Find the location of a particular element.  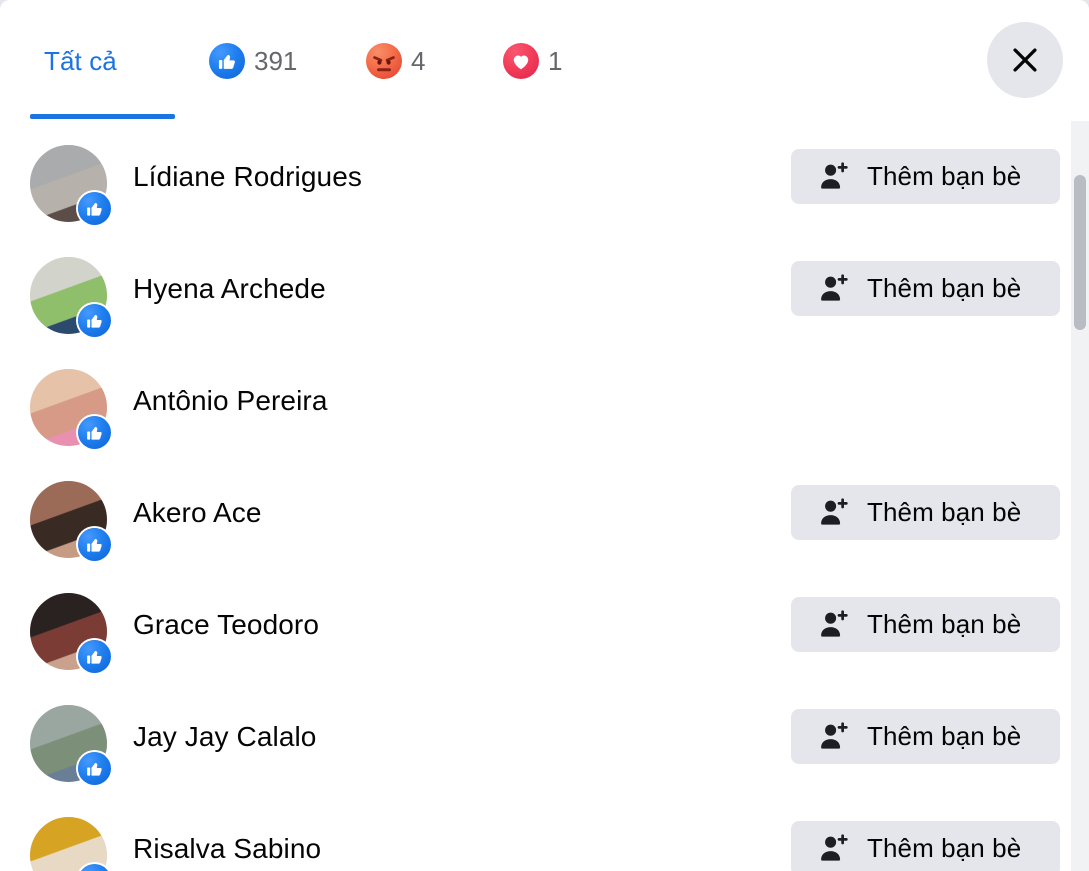

scrollbar-thumb is located at coordinates (1080, 252).